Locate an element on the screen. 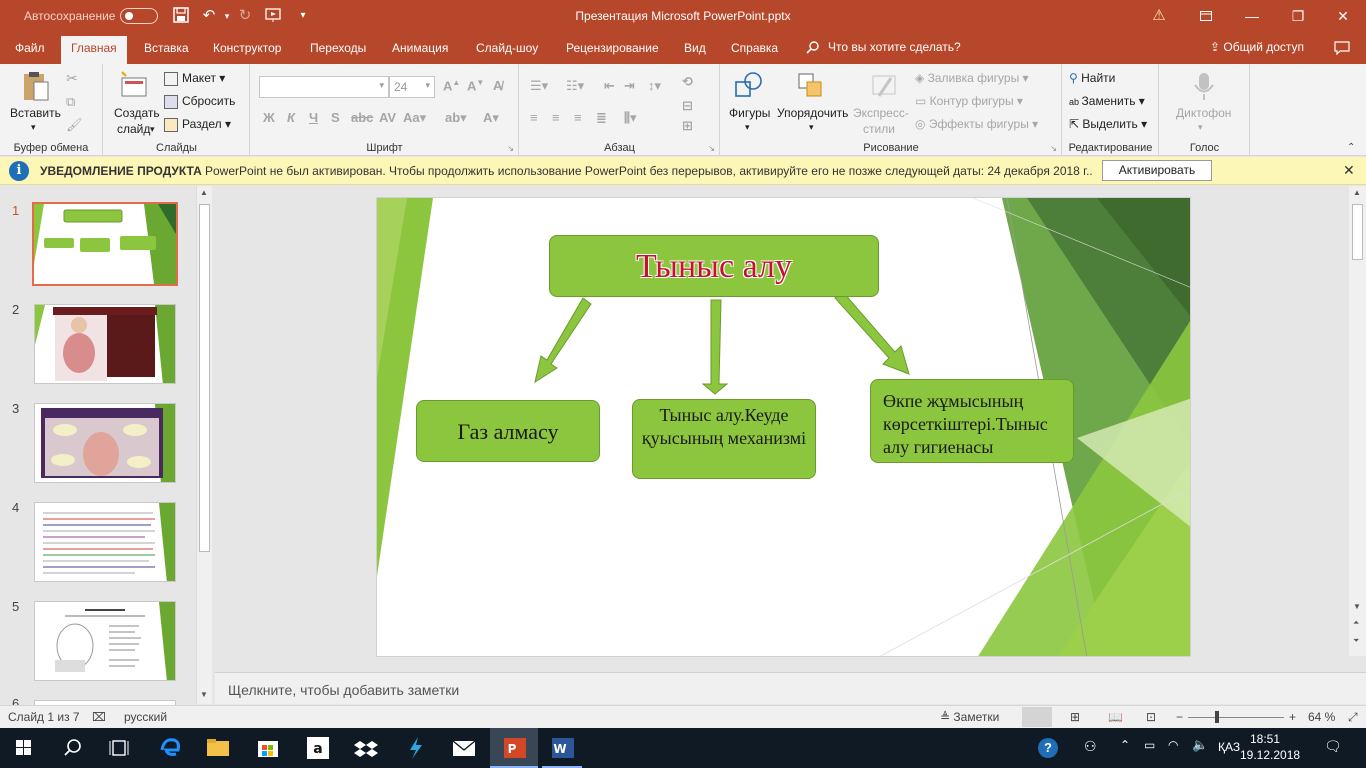 The height and width of the screenshot is (768, 1366). dictate-button: Диктофон is located at coordinates (1203, 113).